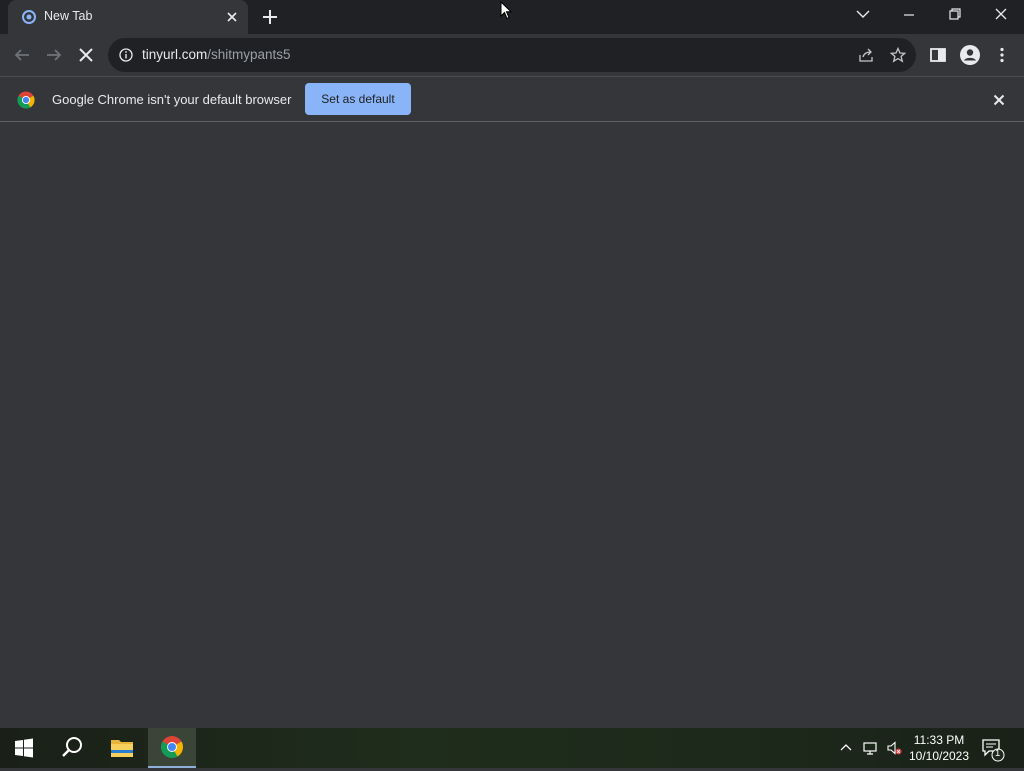 This screenshot has height=771, width=1024. What do you see at coordinates (939, 740) in the screenshot?
I see `clock-time: 11:33 PM` at bounding box center [939, 740].